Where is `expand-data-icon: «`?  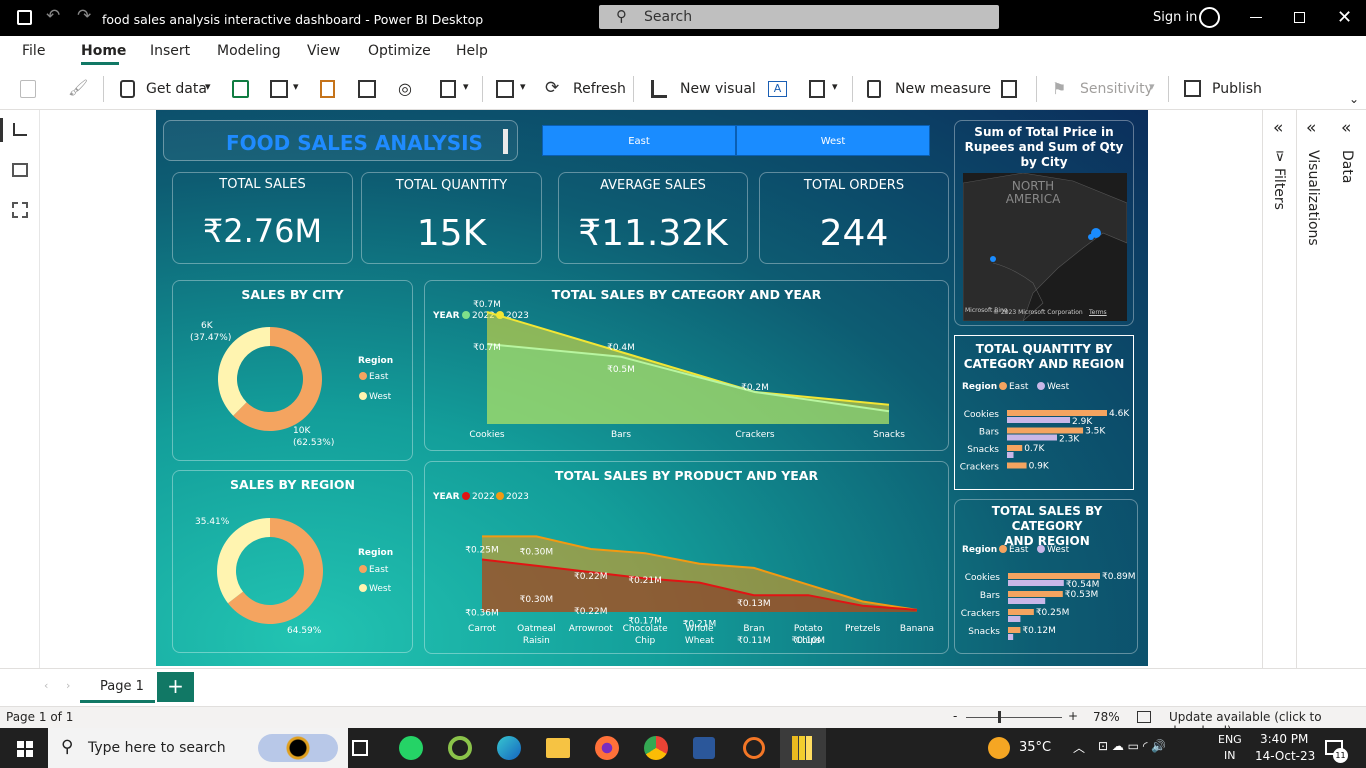 expand-data-icon: « is located at coordinates (1346, 128).